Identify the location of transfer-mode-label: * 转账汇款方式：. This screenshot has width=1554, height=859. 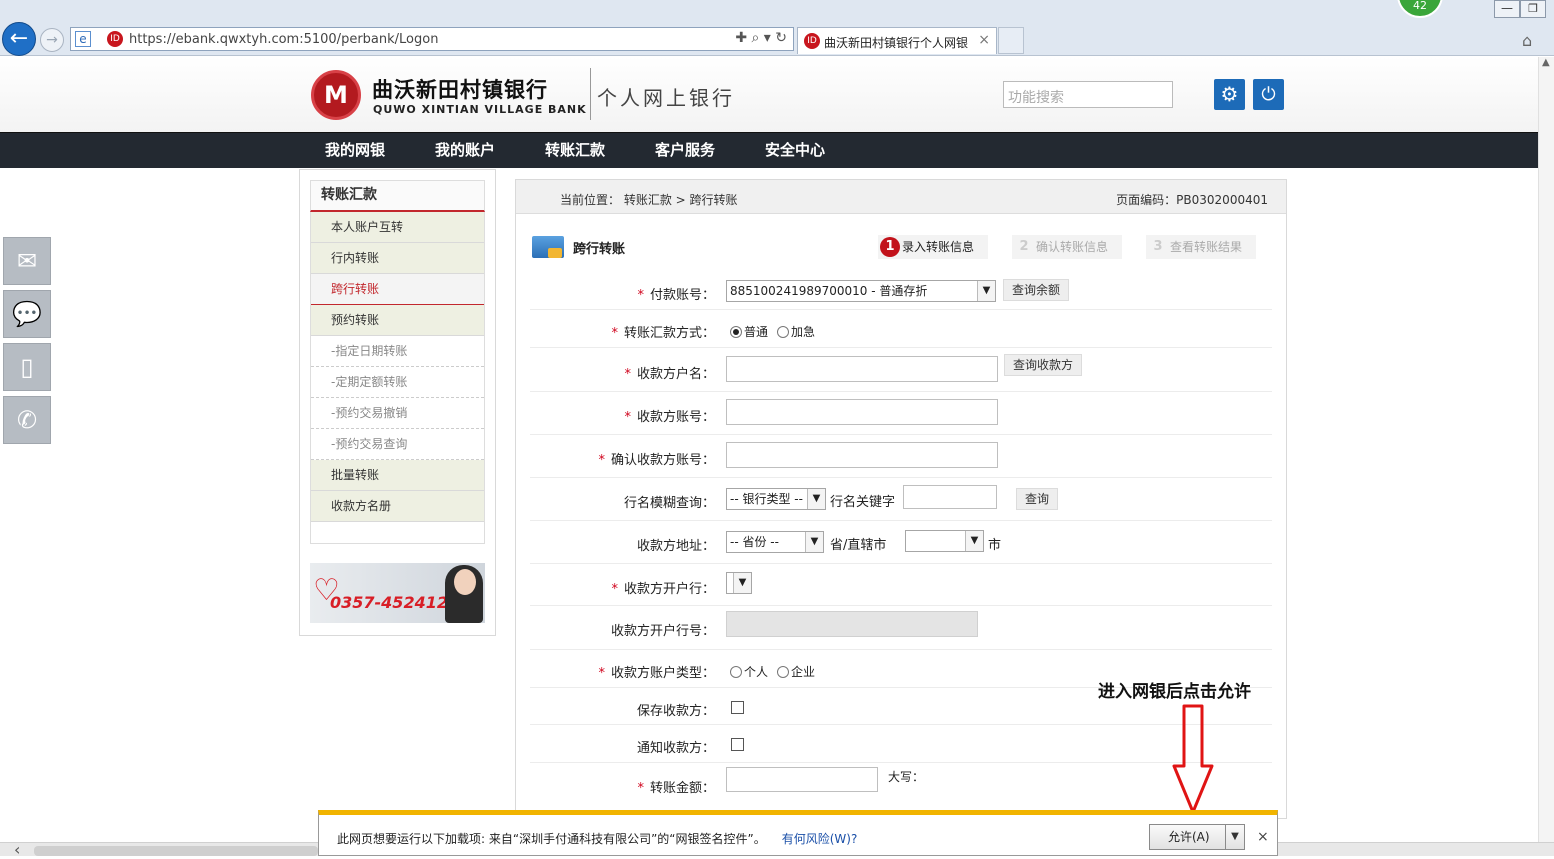
(663, 333).